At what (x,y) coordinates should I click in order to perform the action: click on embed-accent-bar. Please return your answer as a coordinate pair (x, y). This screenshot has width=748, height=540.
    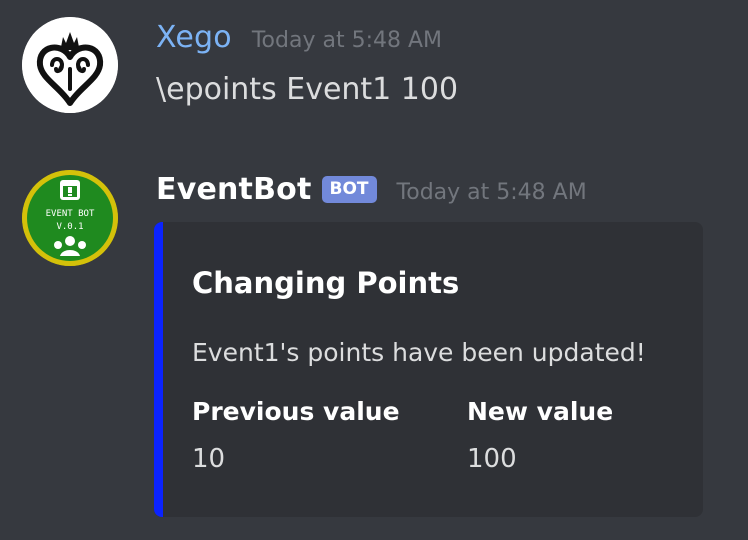
    Looking at the image, I should click on (158, 369).